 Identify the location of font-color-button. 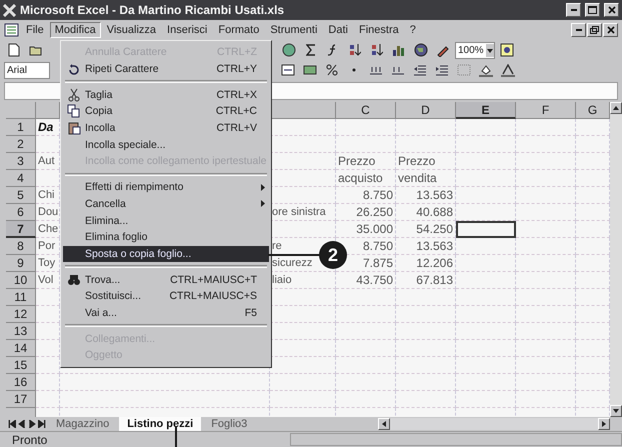
(507, 70).